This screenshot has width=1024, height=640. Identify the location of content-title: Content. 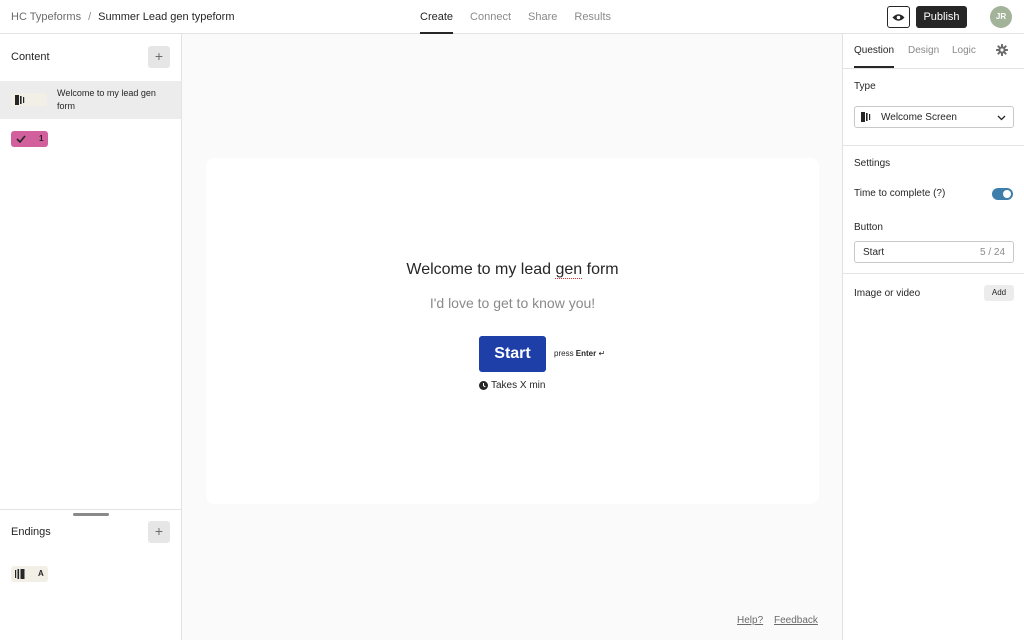
(30, 57).